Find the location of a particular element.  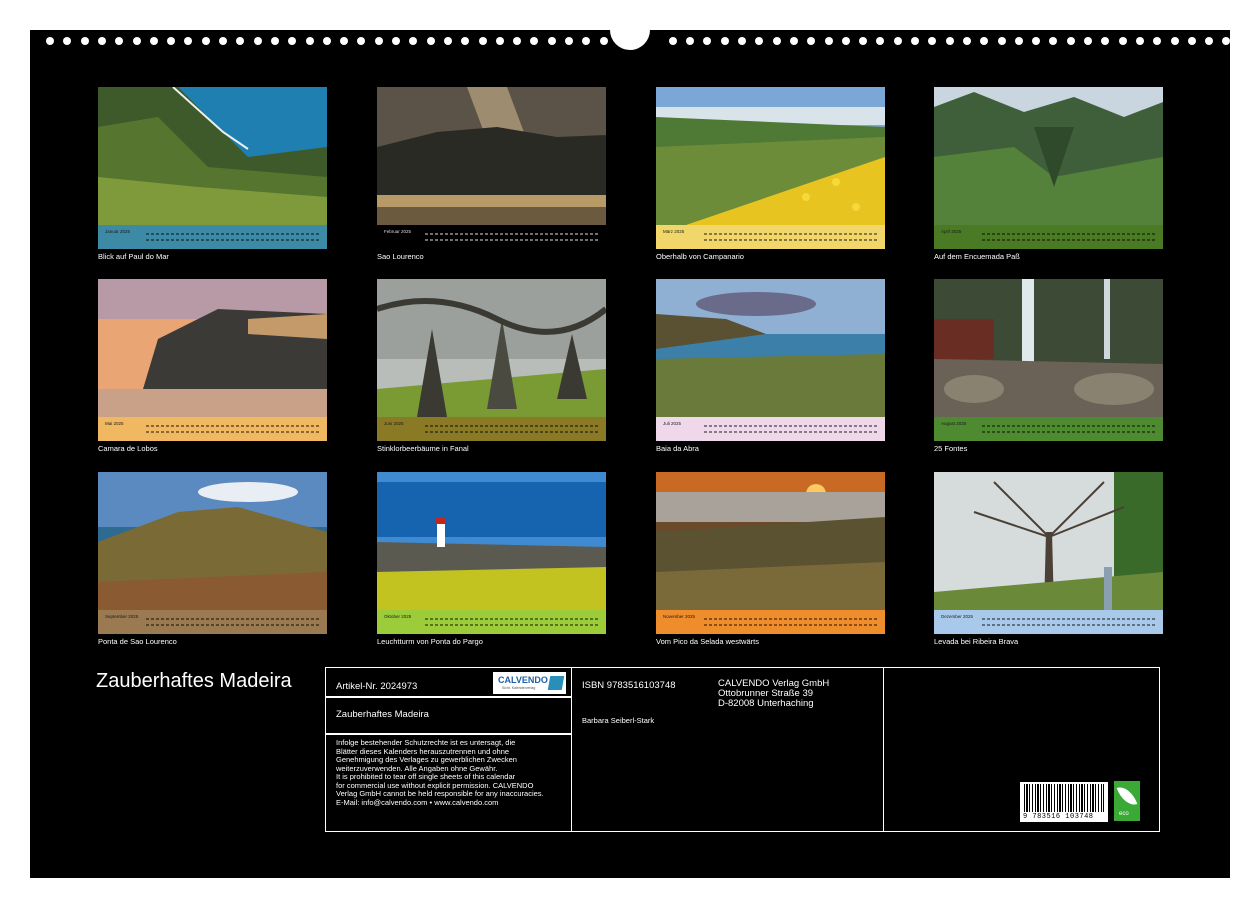

month-label: Februar 2025 is located at coordinates (398, 231).